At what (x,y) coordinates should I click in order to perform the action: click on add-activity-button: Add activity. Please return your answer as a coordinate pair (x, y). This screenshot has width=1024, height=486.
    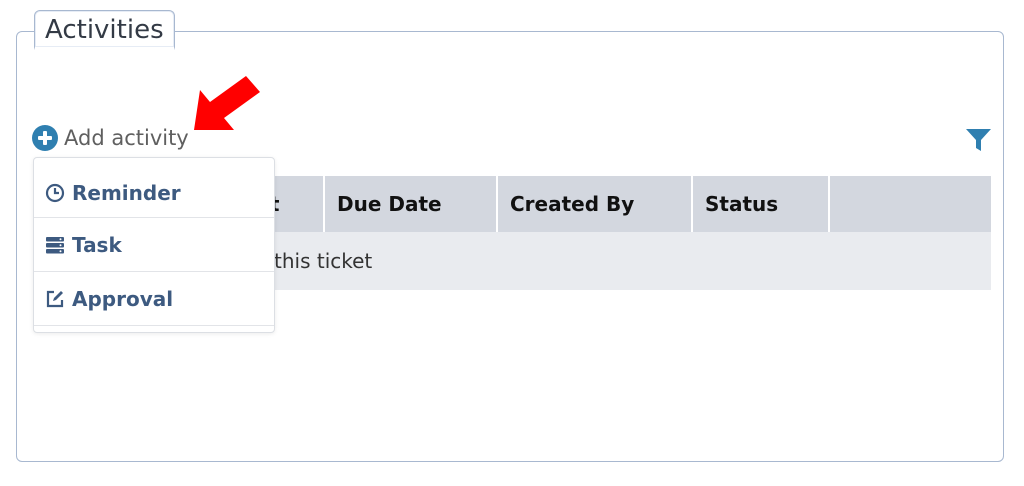
    Looking at the image, I should click on (110, 138).